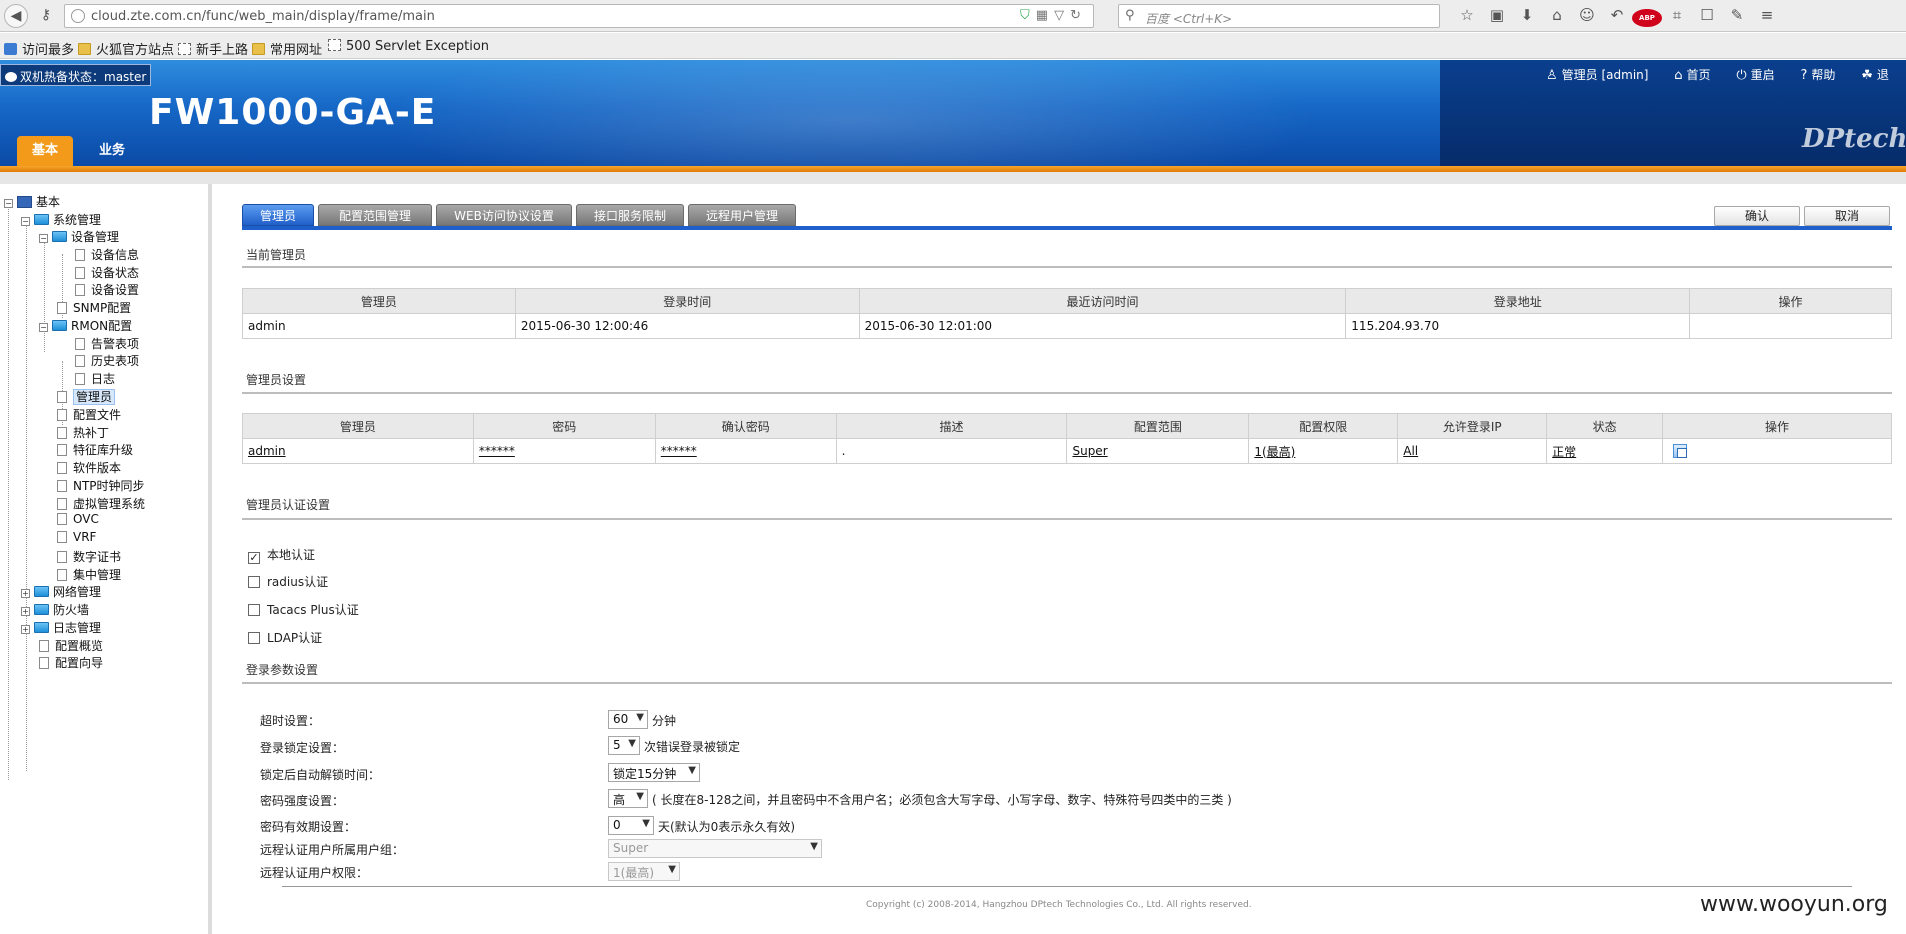 This screenshot has height=934, width=1906. Describe the element at coordinates (71, 662) in the screenshot. I see `tree-node-config-wizard: 配置向导` at that location.